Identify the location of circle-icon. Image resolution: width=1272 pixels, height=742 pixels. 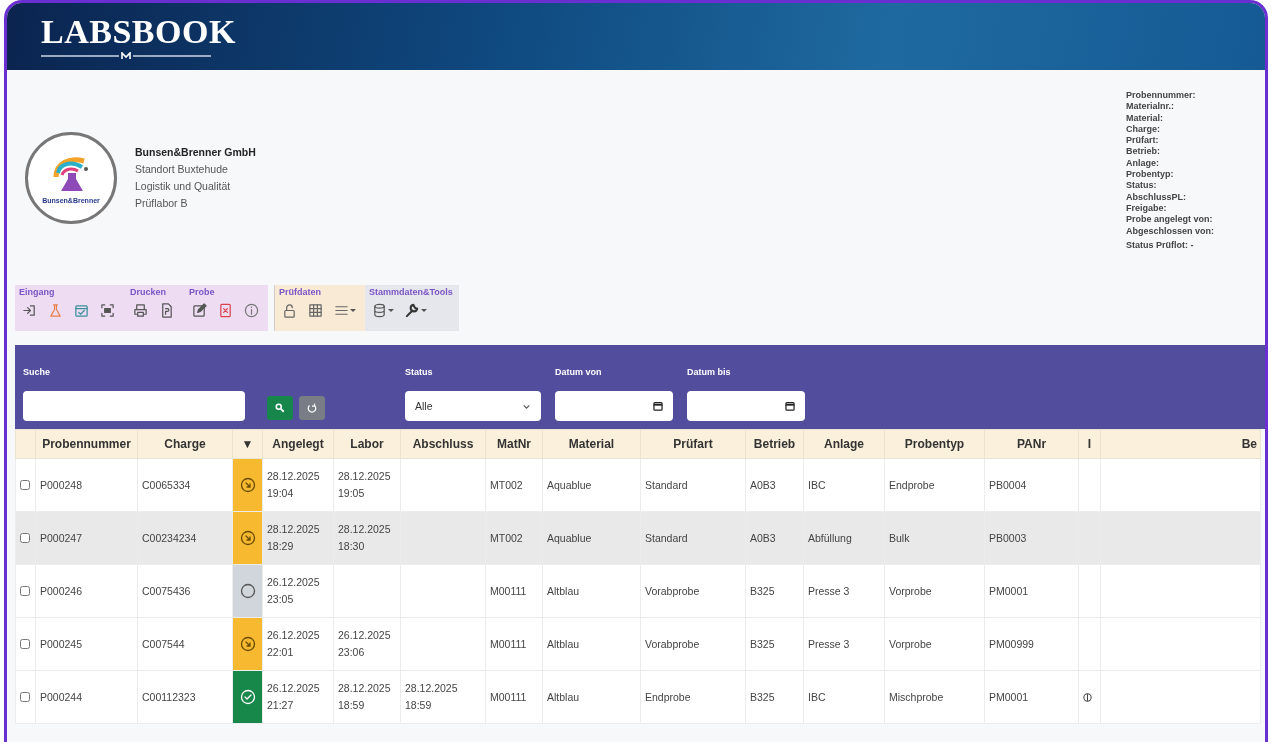
(247, 591).